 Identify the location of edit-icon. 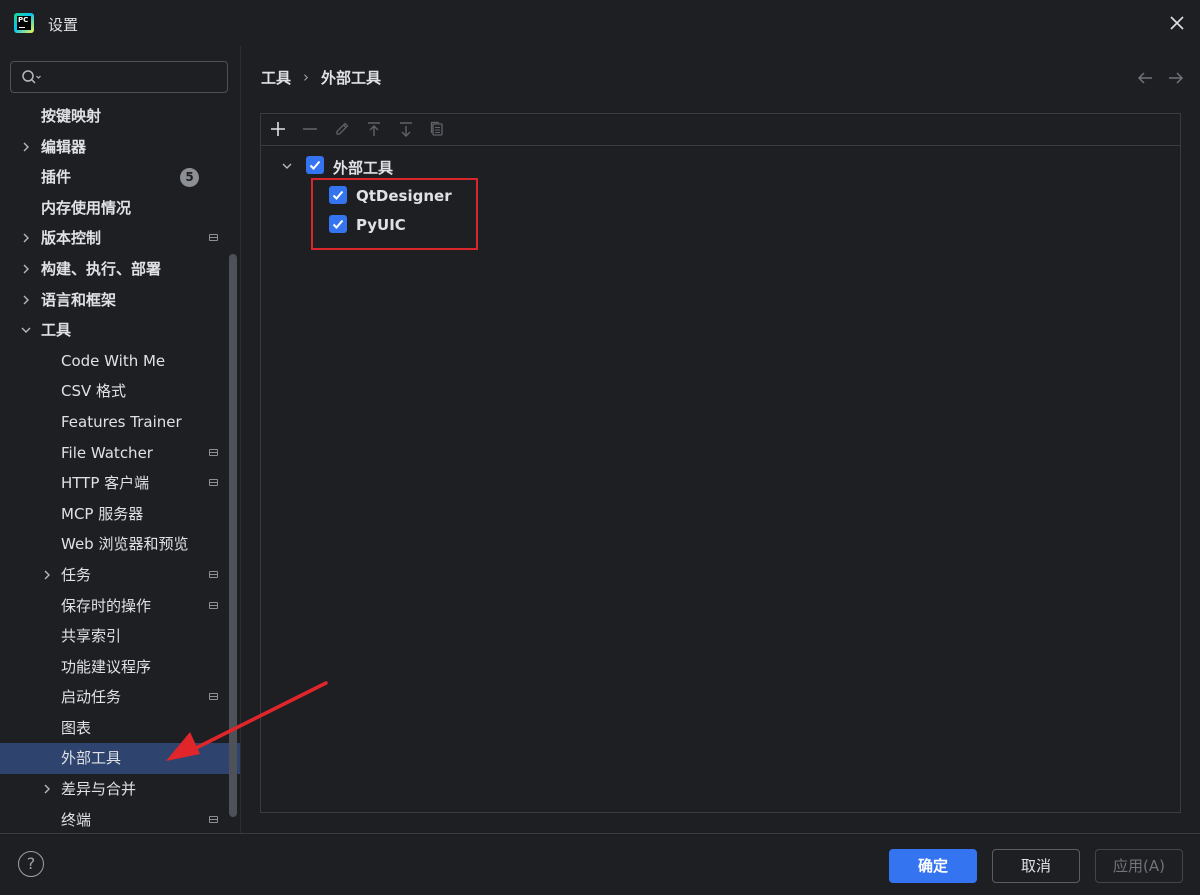
(342, 128).